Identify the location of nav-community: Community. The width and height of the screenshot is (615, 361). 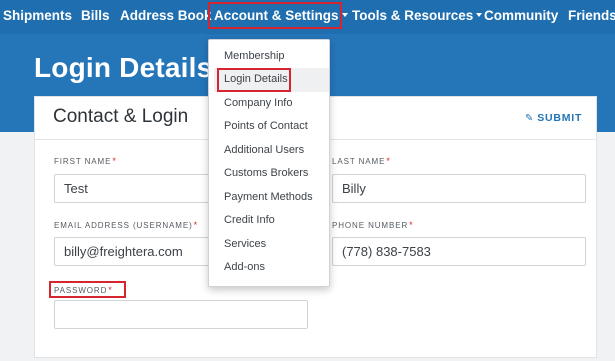
(521, 17).